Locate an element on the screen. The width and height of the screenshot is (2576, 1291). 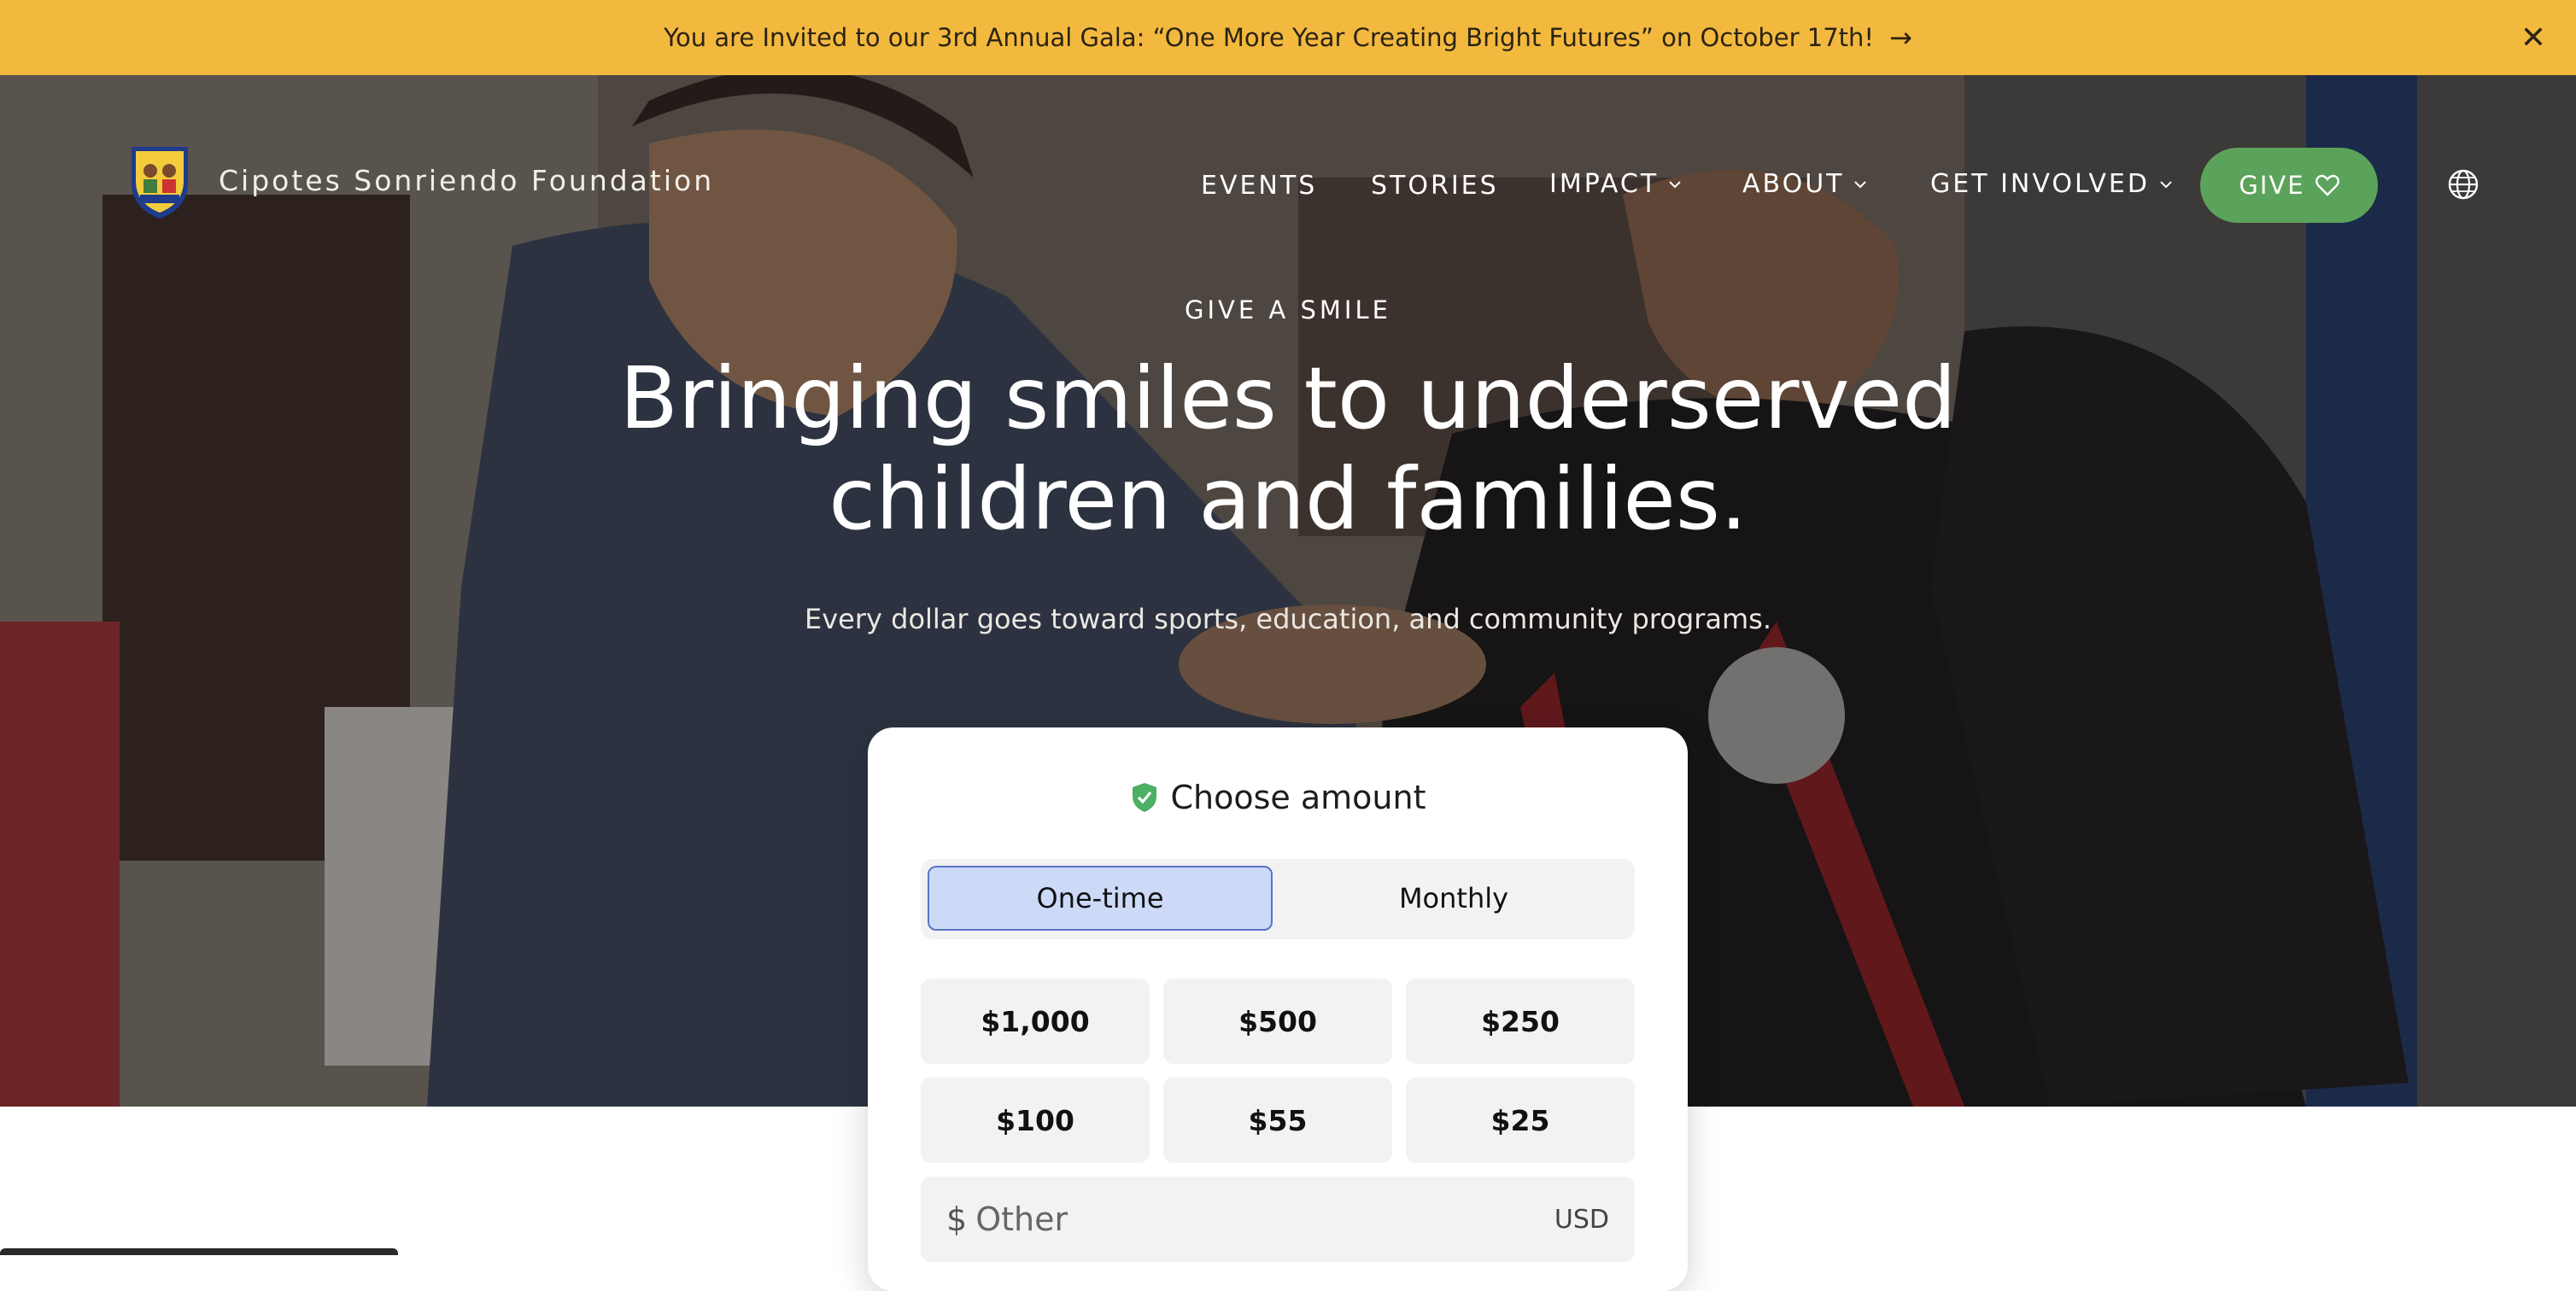
nav-get-involved: GET INVOLVED is located at coordinates (2052, 184).